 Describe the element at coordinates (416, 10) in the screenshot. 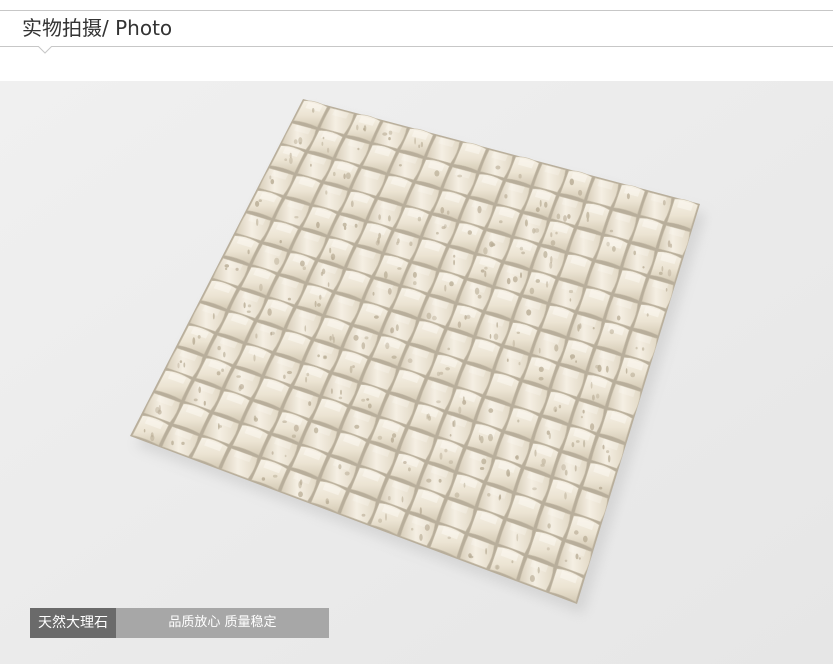

I see `header-top-divider` at that location.